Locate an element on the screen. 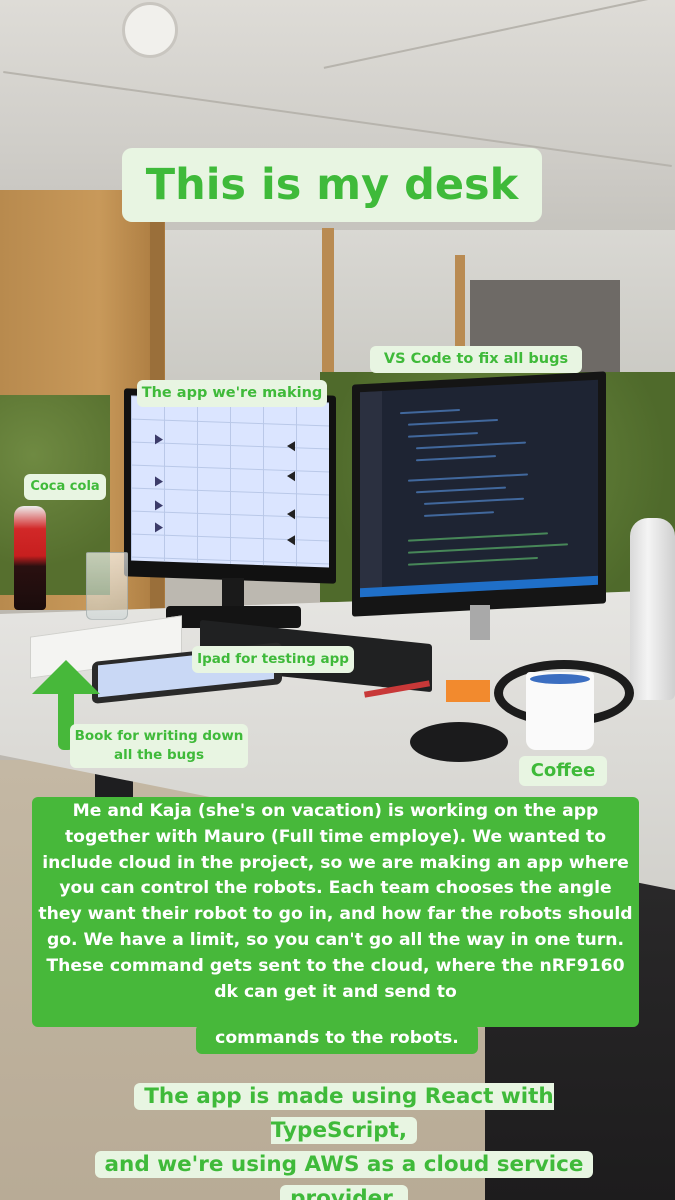  right-monitor is located at coordinates (479, 494).